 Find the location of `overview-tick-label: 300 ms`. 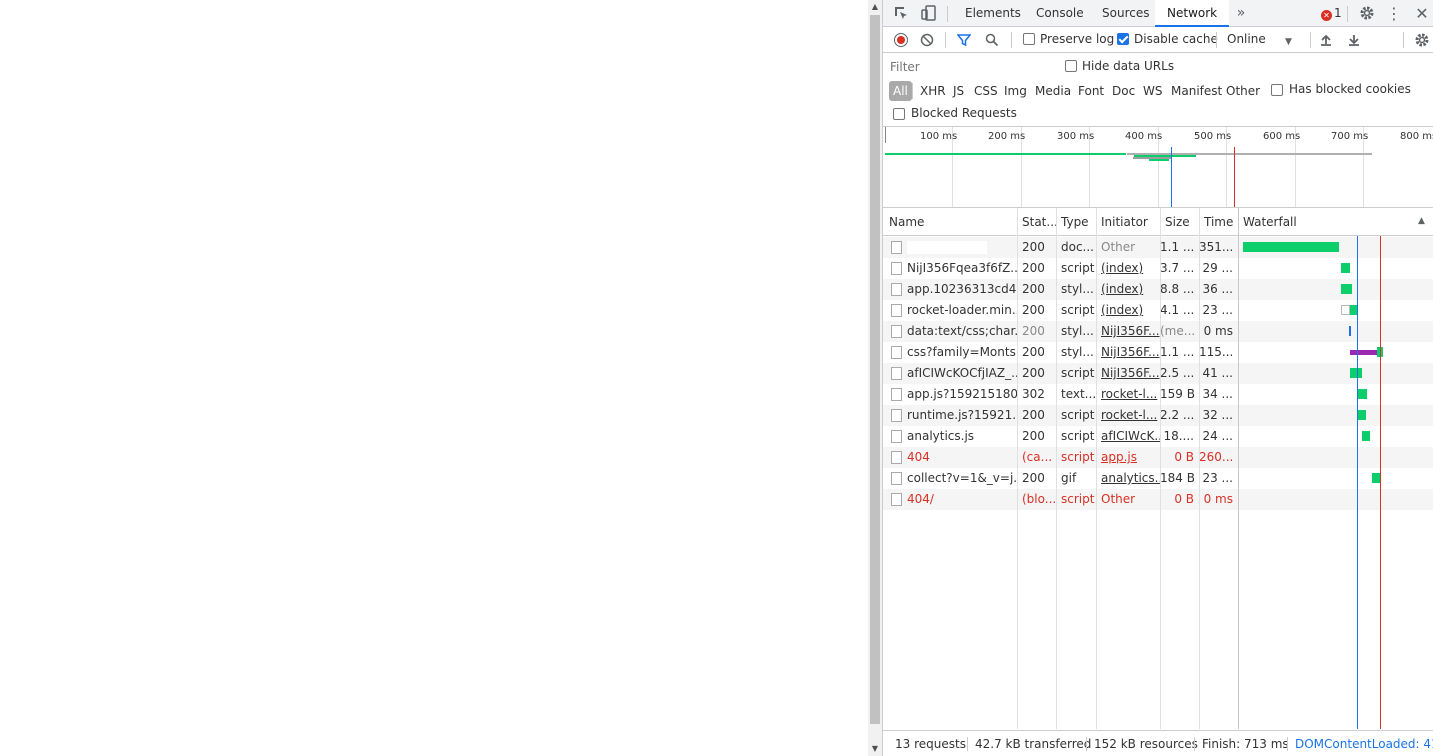

overview-tick-label: 300 ms is located at coordinates (1076, 136).